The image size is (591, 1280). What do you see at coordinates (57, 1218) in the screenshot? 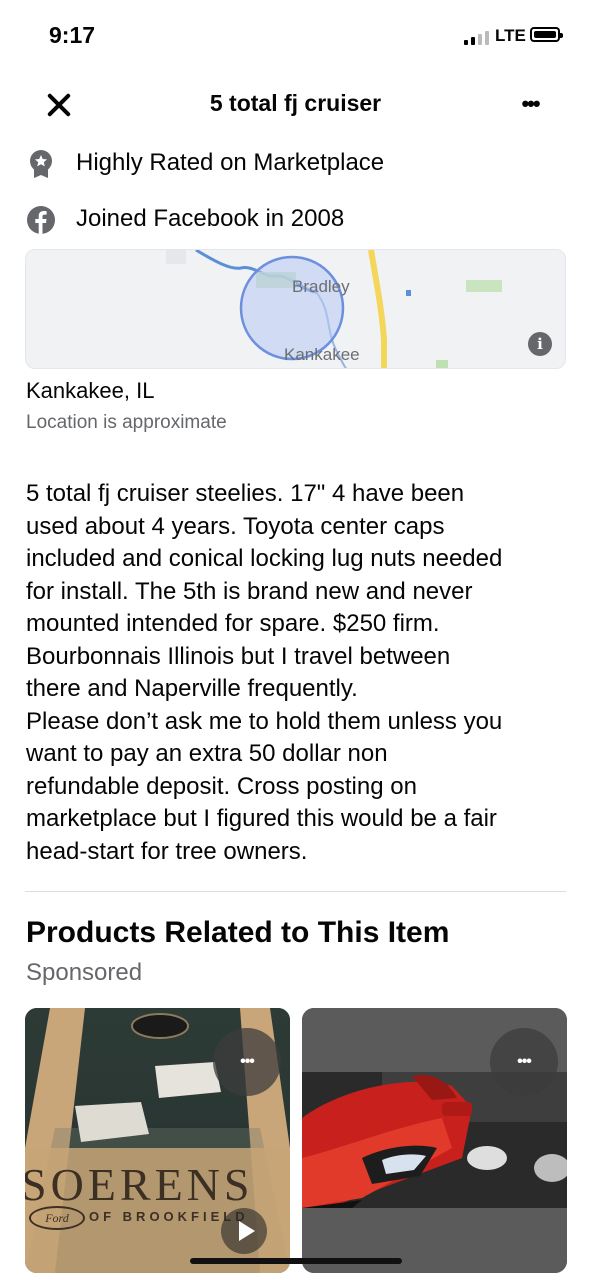
I see `ford-logo: Ford` at bounding box center [57, 1218].